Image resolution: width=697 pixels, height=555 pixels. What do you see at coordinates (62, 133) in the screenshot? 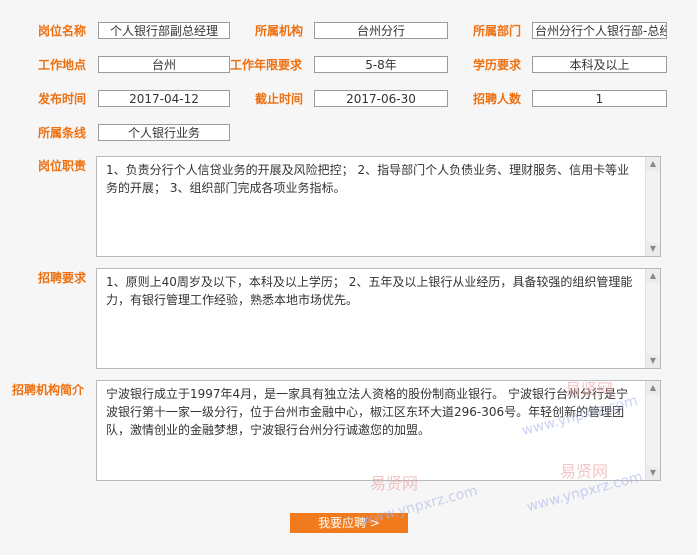
I see `label-business-line: 所属条线` at bounding box center [62, 133].